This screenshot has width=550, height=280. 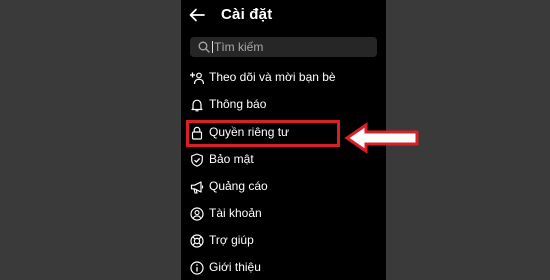 I want to click on menu-item-label: Quảng cáo, so click(x=238, y=186).